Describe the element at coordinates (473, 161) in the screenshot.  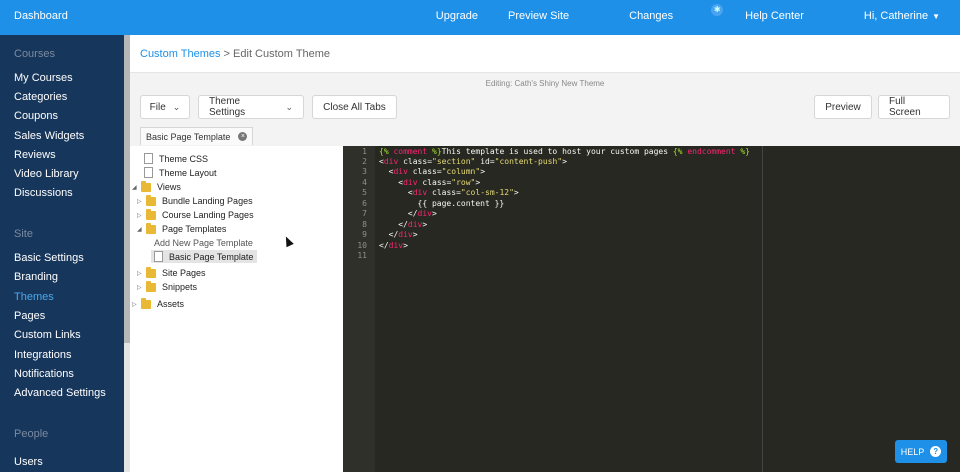
I see `code-line: <div class="section" id="content-push">` at that location.